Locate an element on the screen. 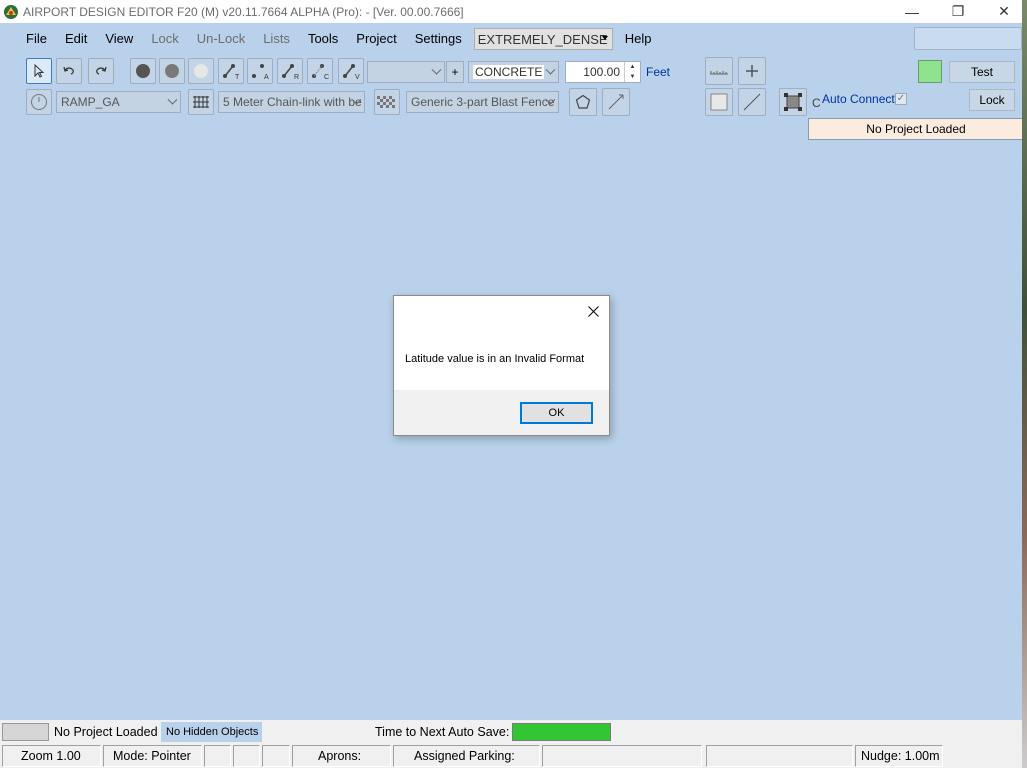 The width and height of the screenshot is (1027, 768). spin-down-icon: ▼ is located at coordinates (632, 77).